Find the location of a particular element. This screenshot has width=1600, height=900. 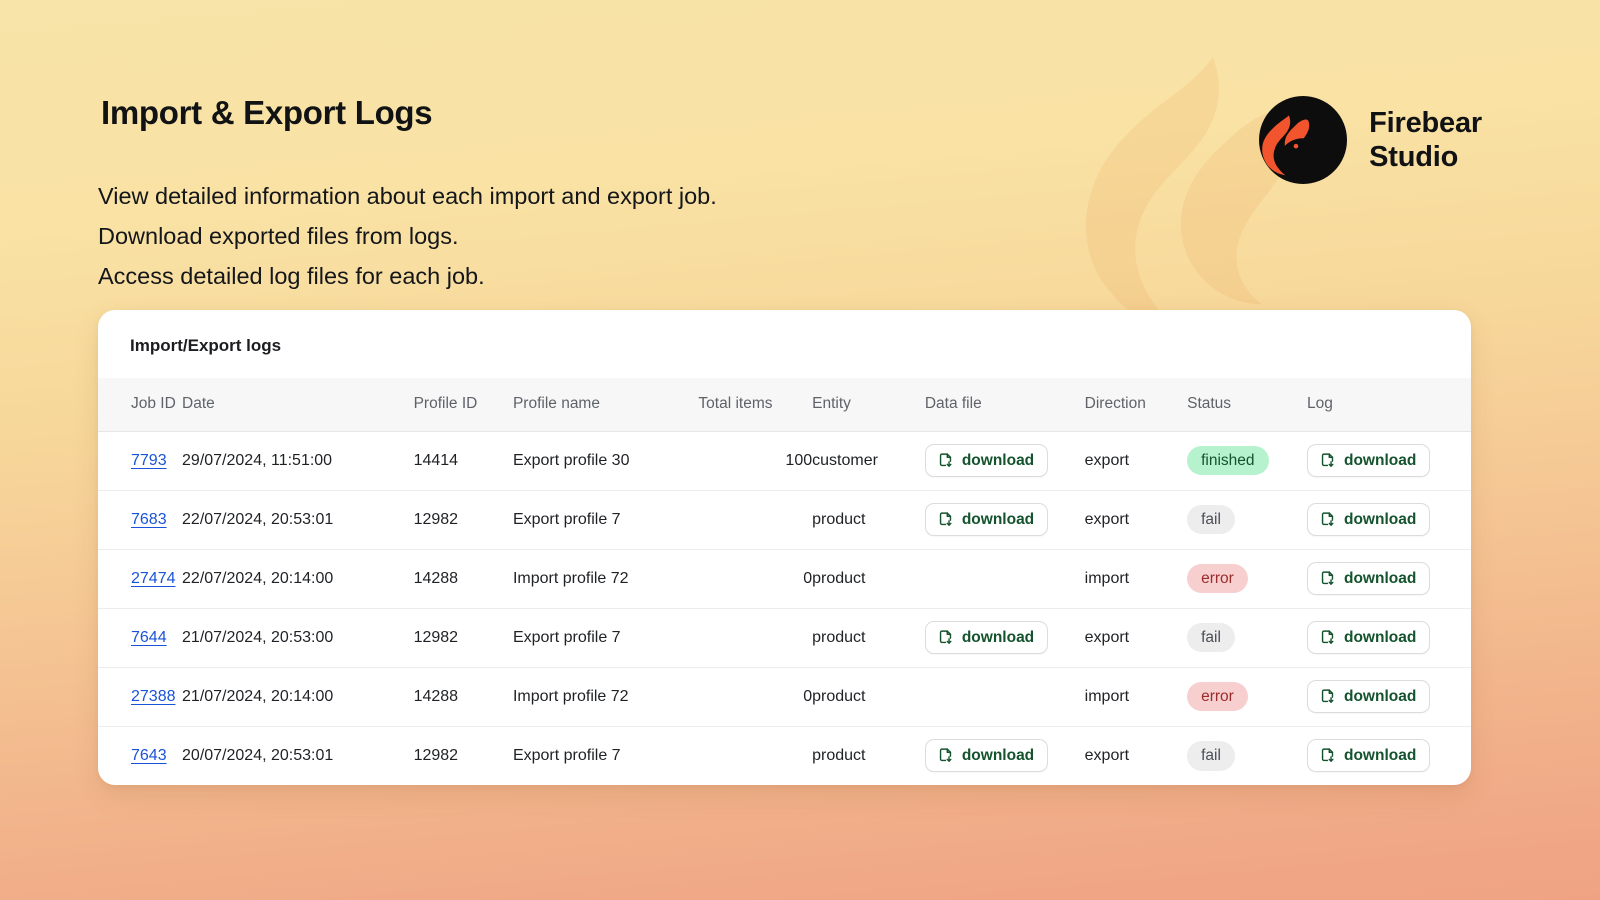

cell-job-id: 27474 is located at coordinates (140, 578).